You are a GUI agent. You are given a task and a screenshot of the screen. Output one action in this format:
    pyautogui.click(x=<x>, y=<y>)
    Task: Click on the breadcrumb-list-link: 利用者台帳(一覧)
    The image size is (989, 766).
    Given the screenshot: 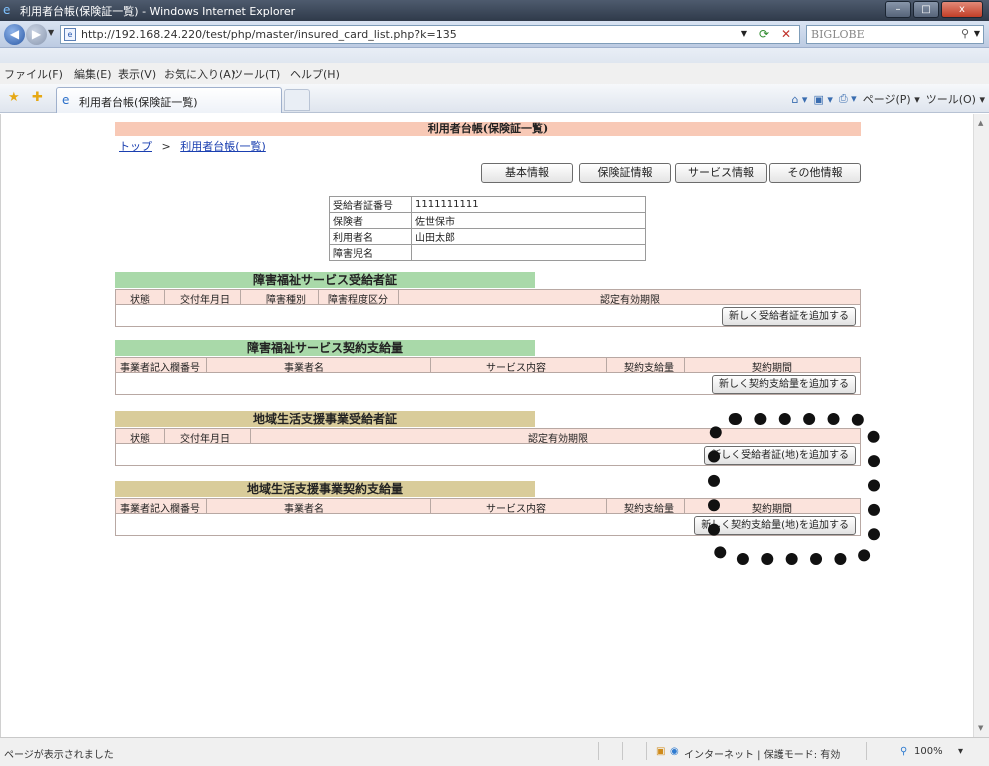 What is the action you would take?
    pyautogui.click(x=223, y=146)
    